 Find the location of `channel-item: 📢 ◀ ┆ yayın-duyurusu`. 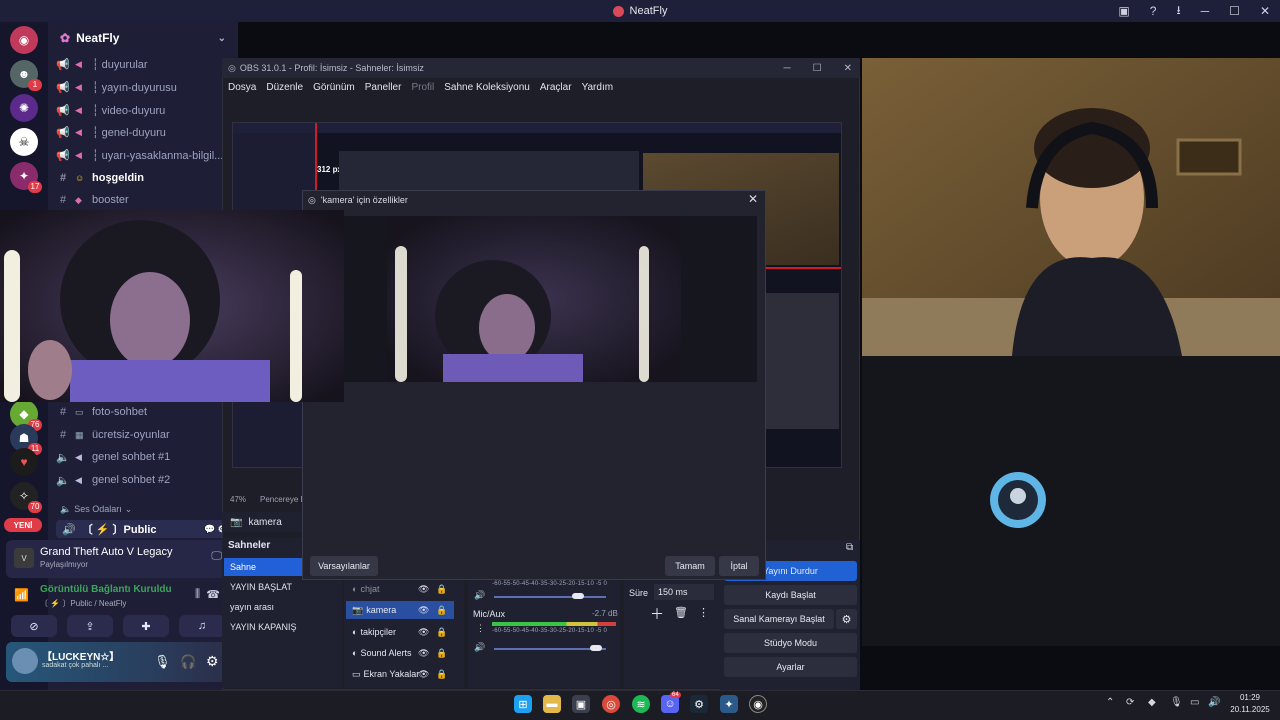

channel-item: 📢 ◀ ┆ yayın-duyurusu is located at coordinates (144, 87).